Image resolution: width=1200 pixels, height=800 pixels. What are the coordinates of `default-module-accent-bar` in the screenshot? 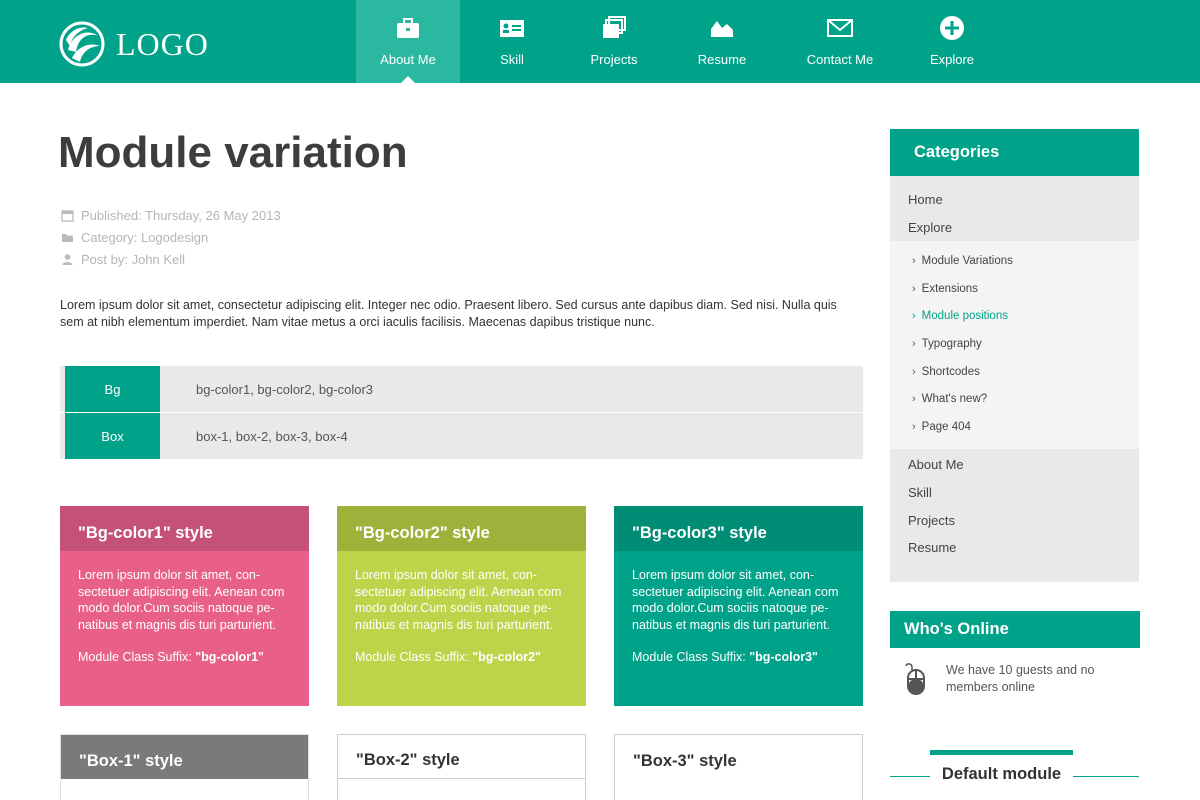 It's located at (1001, 752).